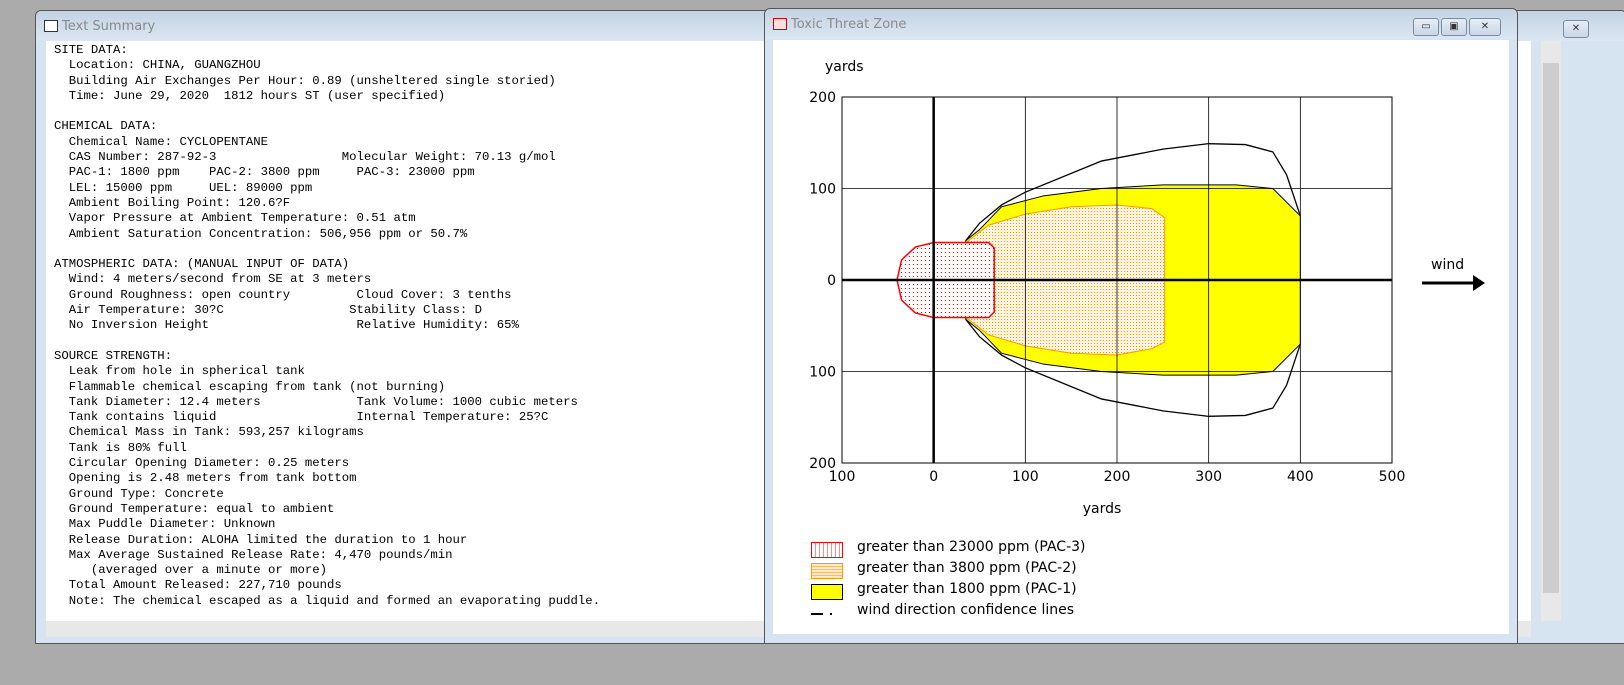 This screenshot has height=685, width=1624. I want to click on legend-label: greater than 23000 ppm (PAC-3), so click(971, 547).